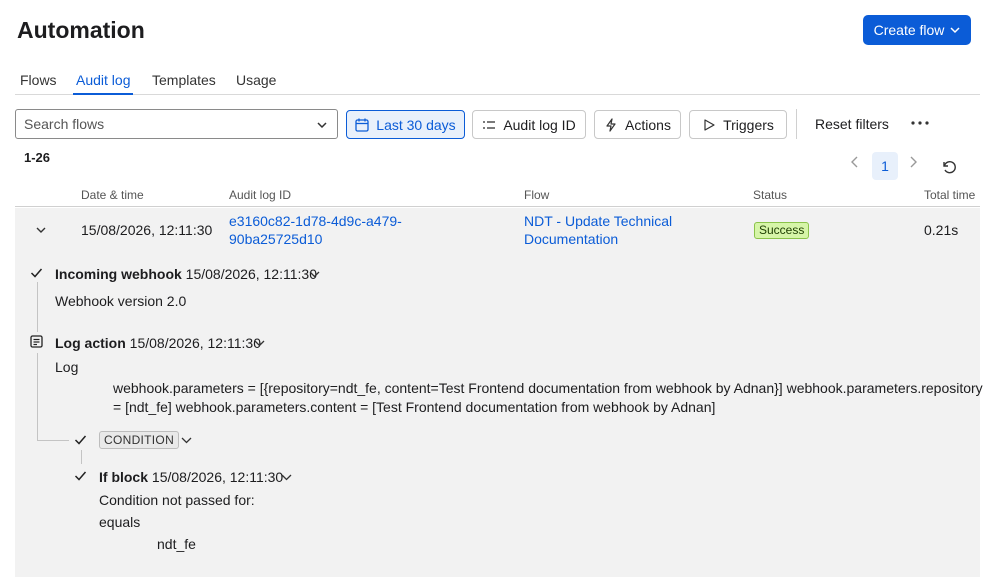  I want to click on play-icon, so click(709, 124).